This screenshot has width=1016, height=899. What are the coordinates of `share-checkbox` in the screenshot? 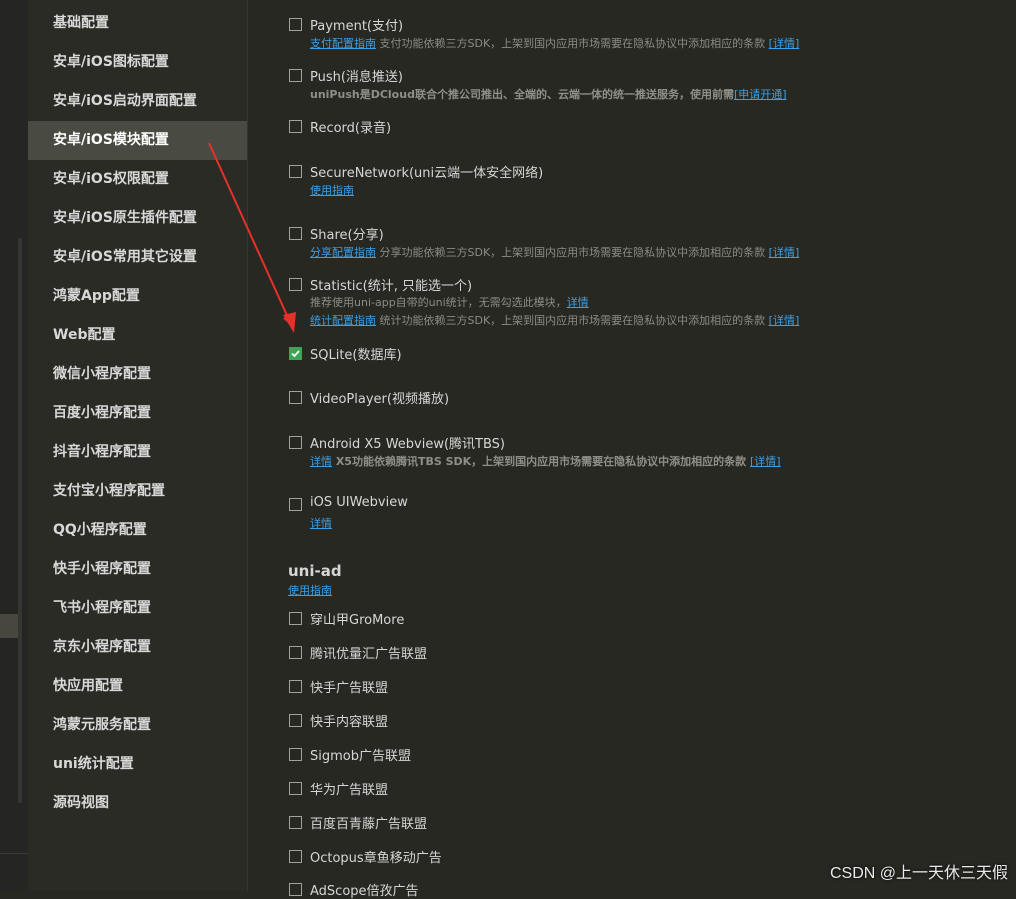 It's located at (295, 233).